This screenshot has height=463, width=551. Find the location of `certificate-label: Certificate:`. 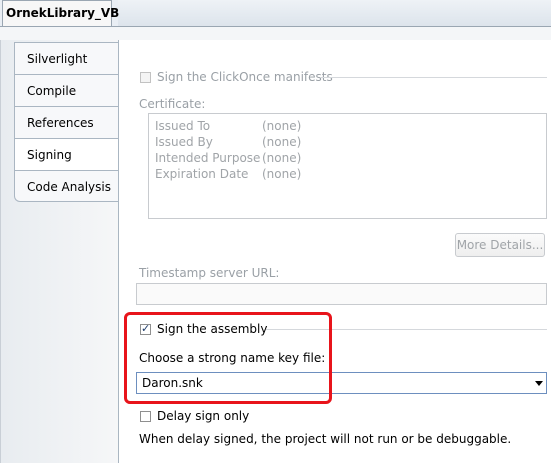

certificate-label: Certificate: is located at coordinates (172, 104).